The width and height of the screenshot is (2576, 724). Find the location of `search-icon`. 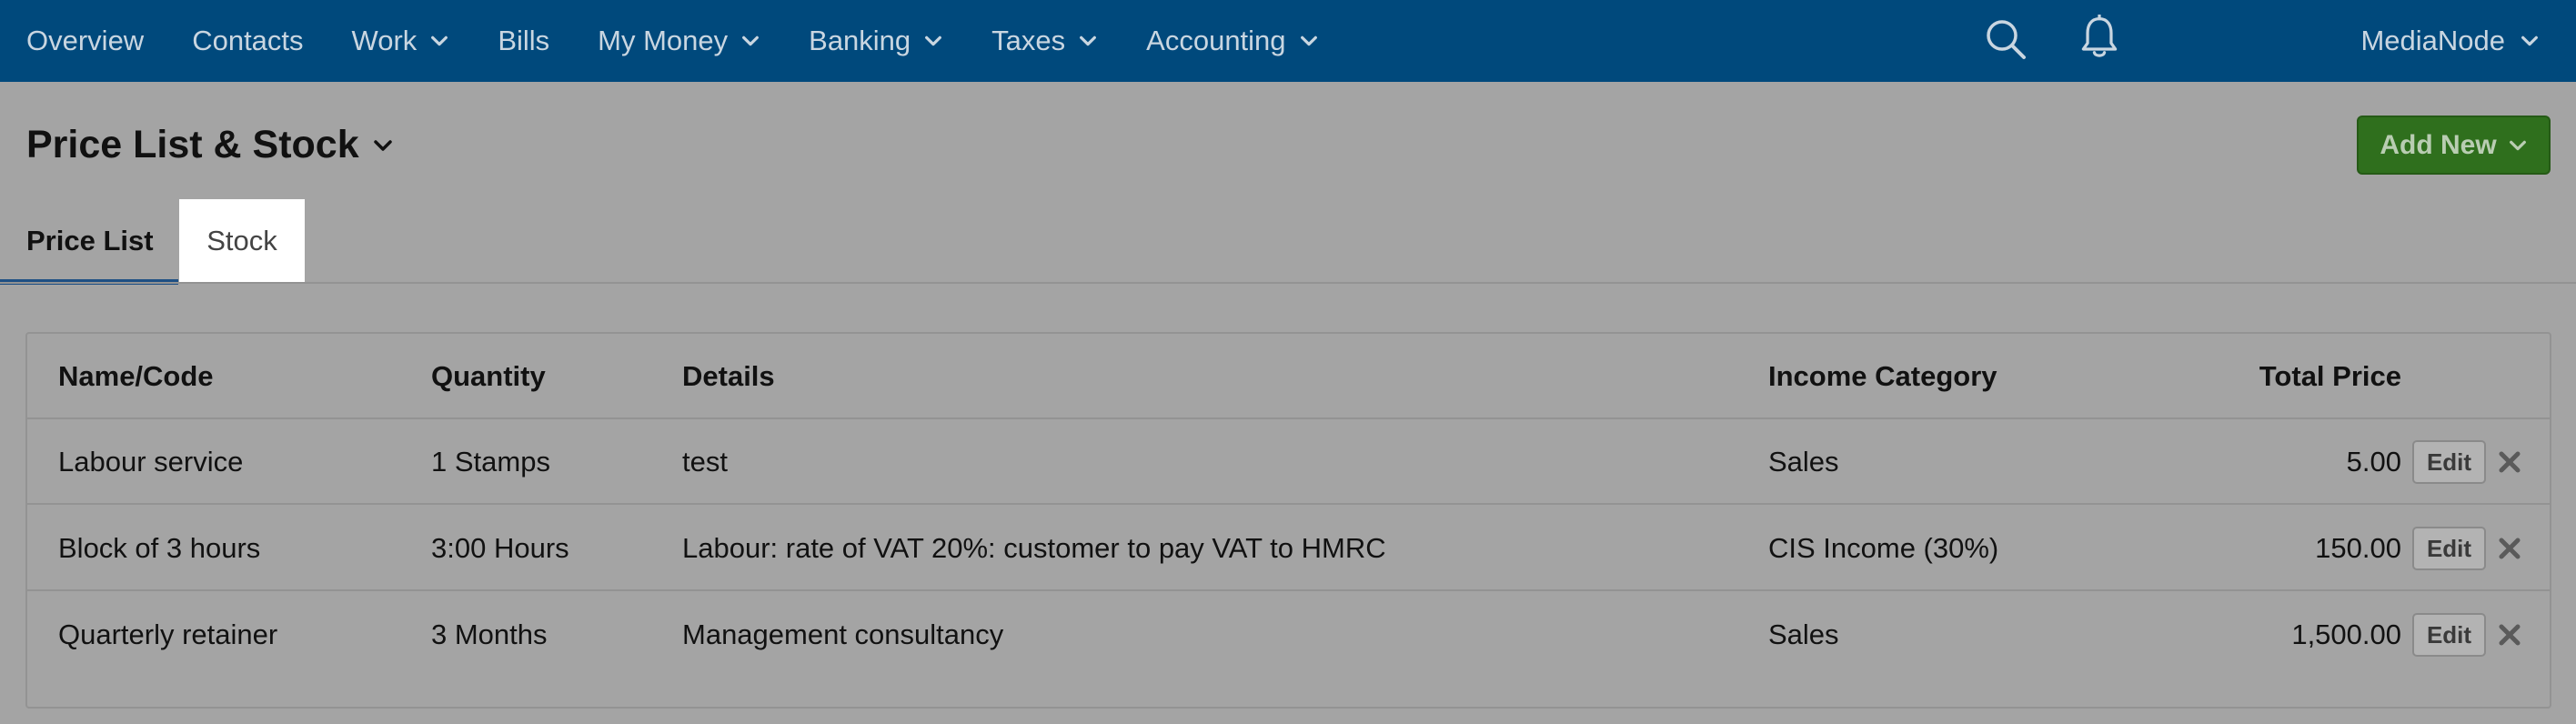

search-icon is located at coordinates (2007, 39).